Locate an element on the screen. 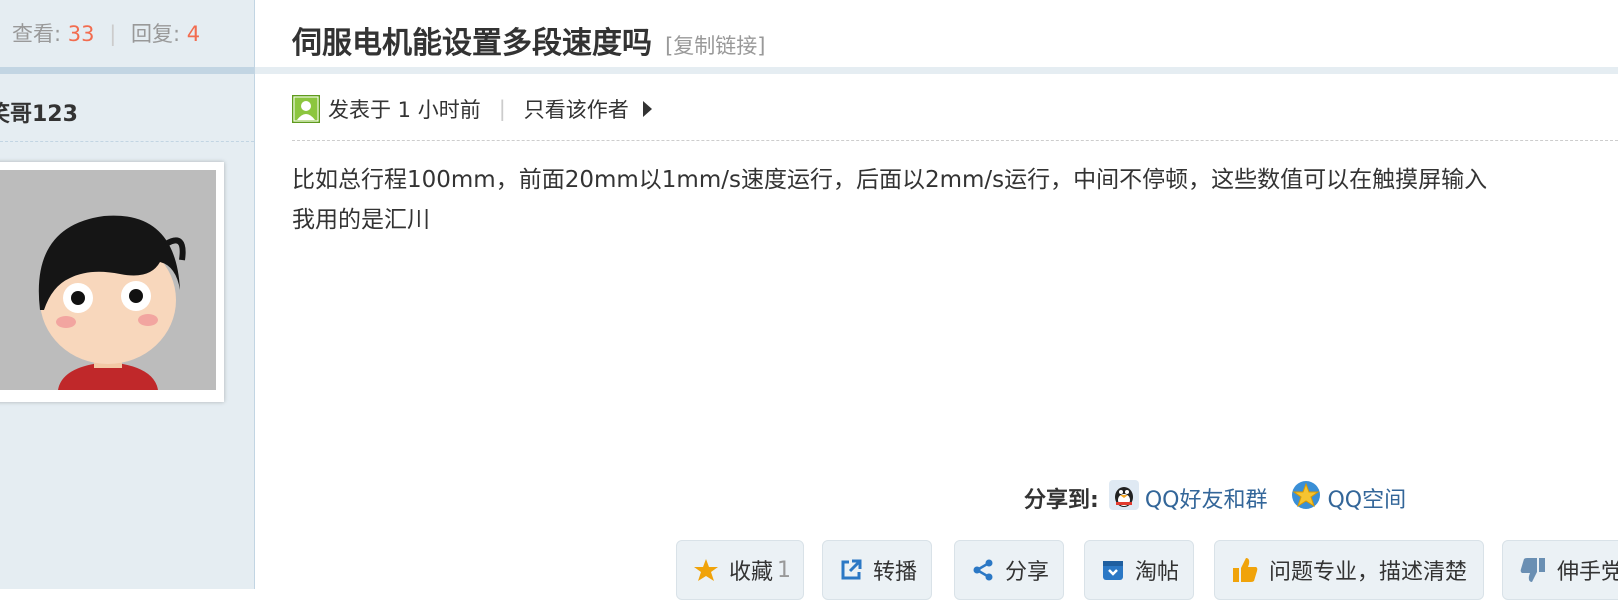 The image size is (1618, 600). replies-count: 4 is located at coordinates (193, 34).